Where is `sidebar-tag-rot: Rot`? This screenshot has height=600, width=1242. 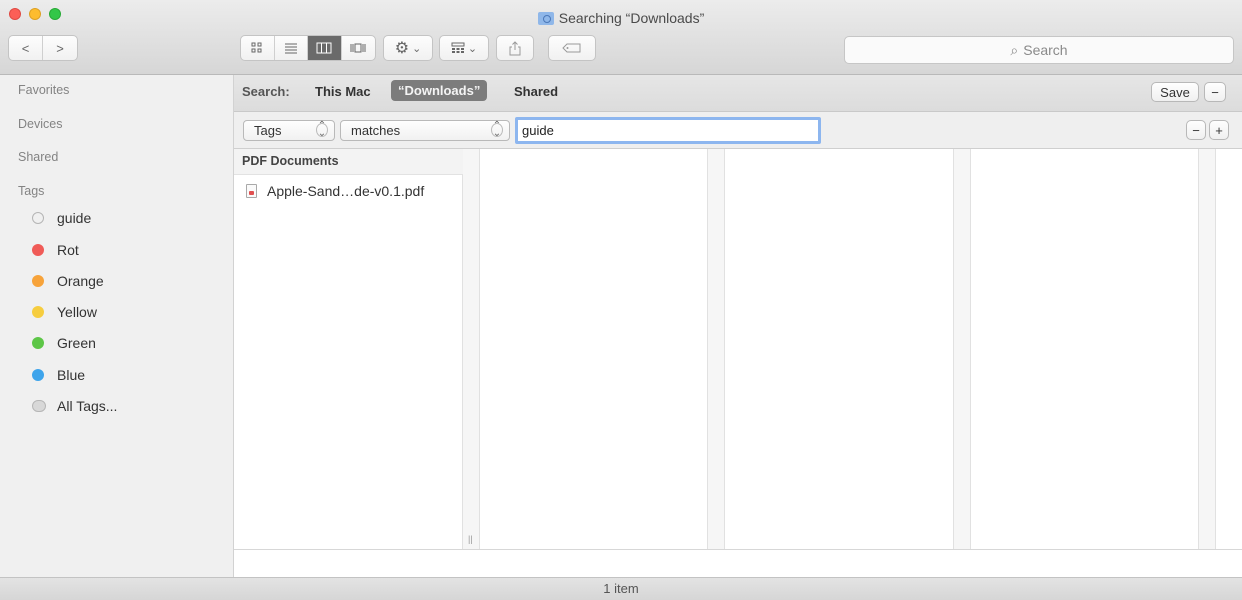
sidebar-tag-rot: Rot is located at coordinates (55, 250).